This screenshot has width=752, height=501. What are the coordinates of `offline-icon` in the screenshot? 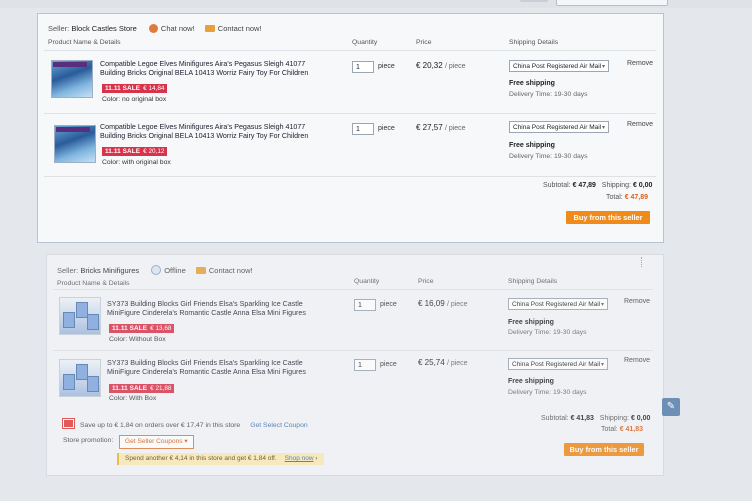 It's located at (156, 270).